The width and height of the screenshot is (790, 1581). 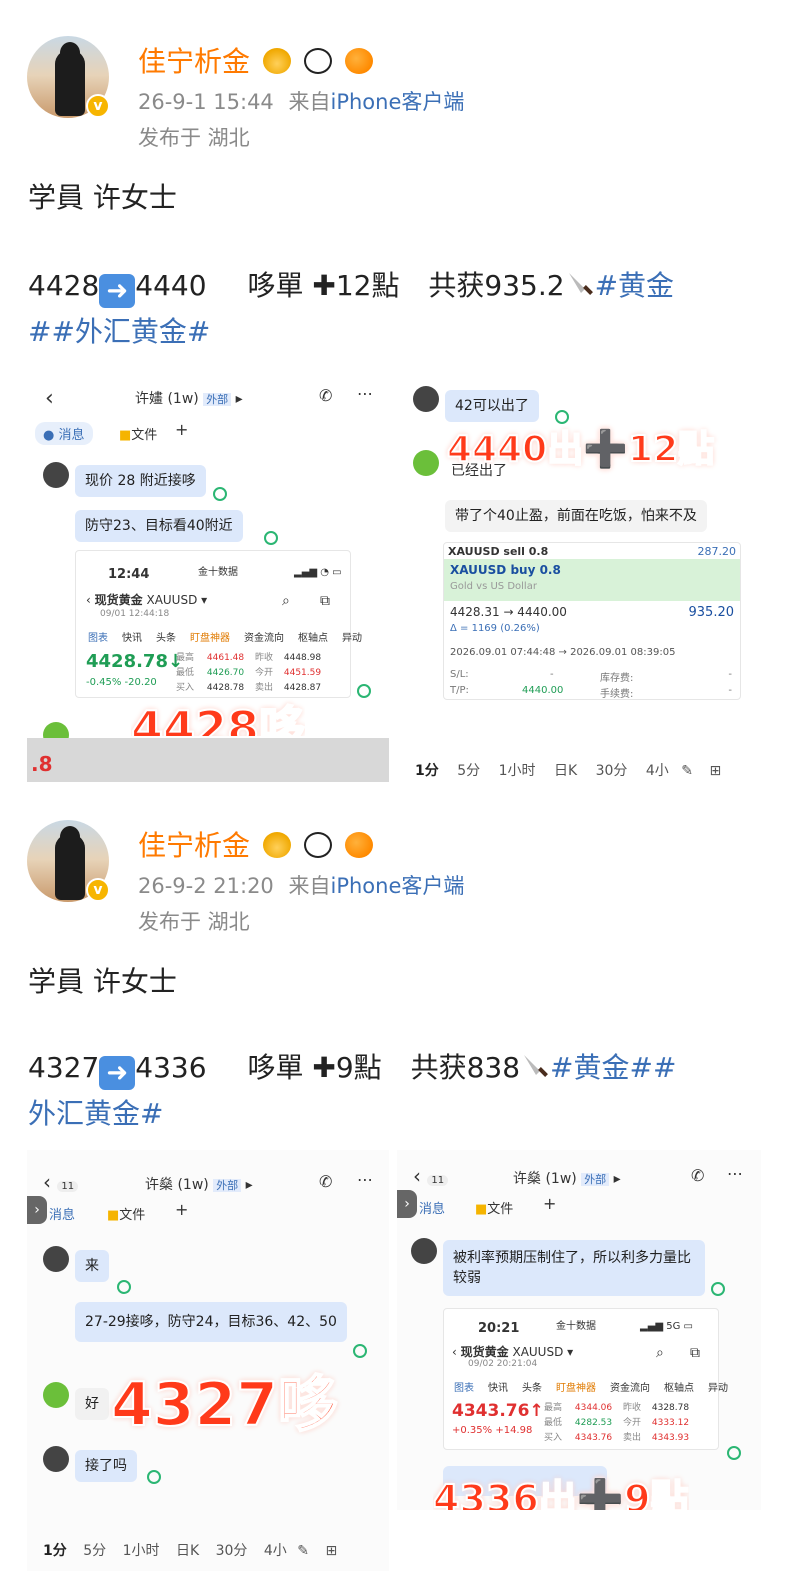 What do you see at coordinates (576, 516) in the screenshot?
I see `chat-message: 带了个40止盈，前面在吃饭，怕来不及` at bounding box center [576, 516].